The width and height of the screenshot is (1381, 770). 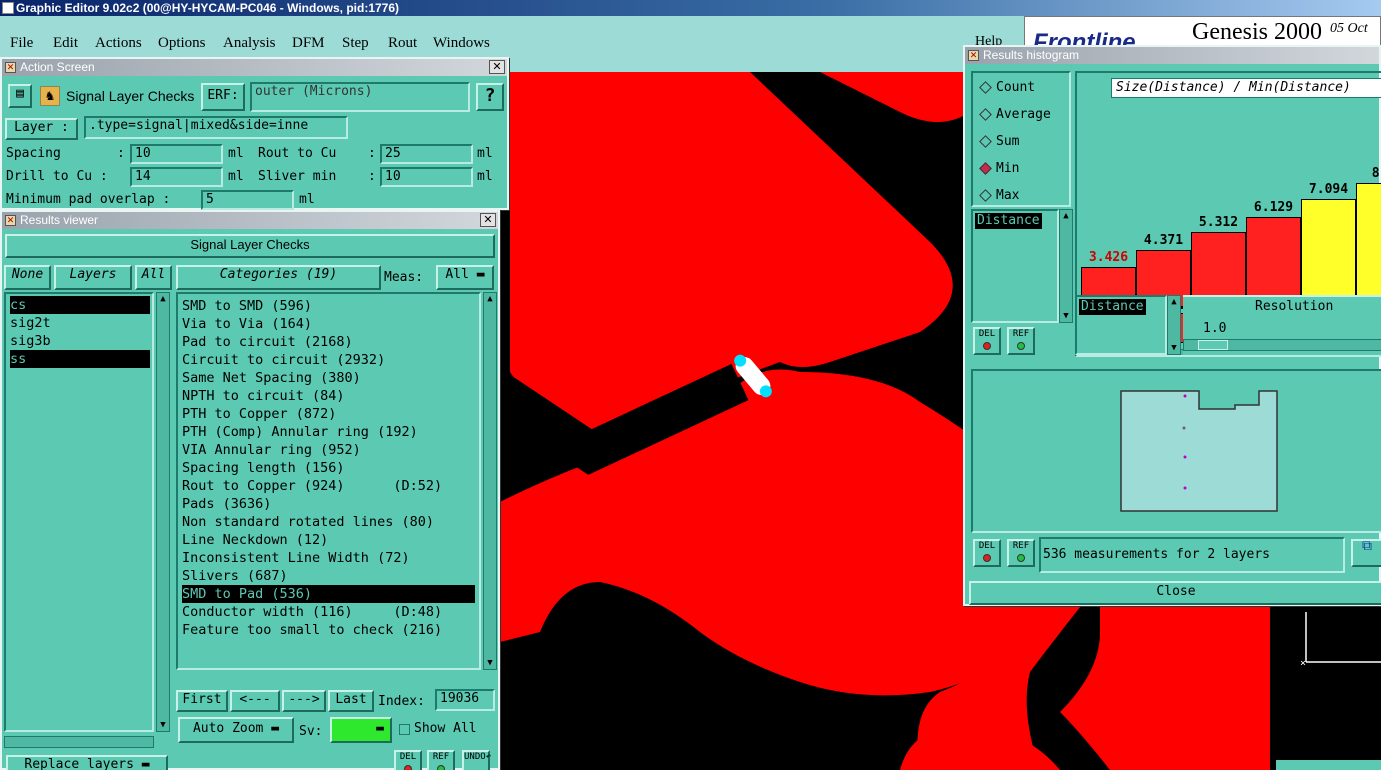 What do you see at coordinates (87, 762) in the screenshot?
I see `replace-layers-dropdown: Replace layers ▬` at bounding box center [87, 762].